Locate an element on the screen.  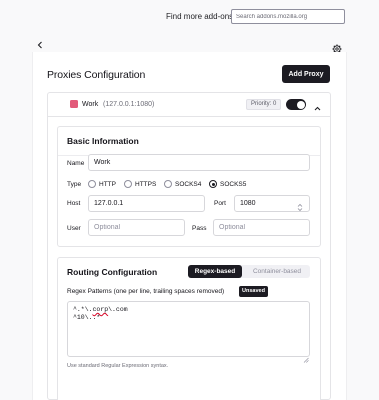
port-stepper-icon is located at coordinates (300, 205).